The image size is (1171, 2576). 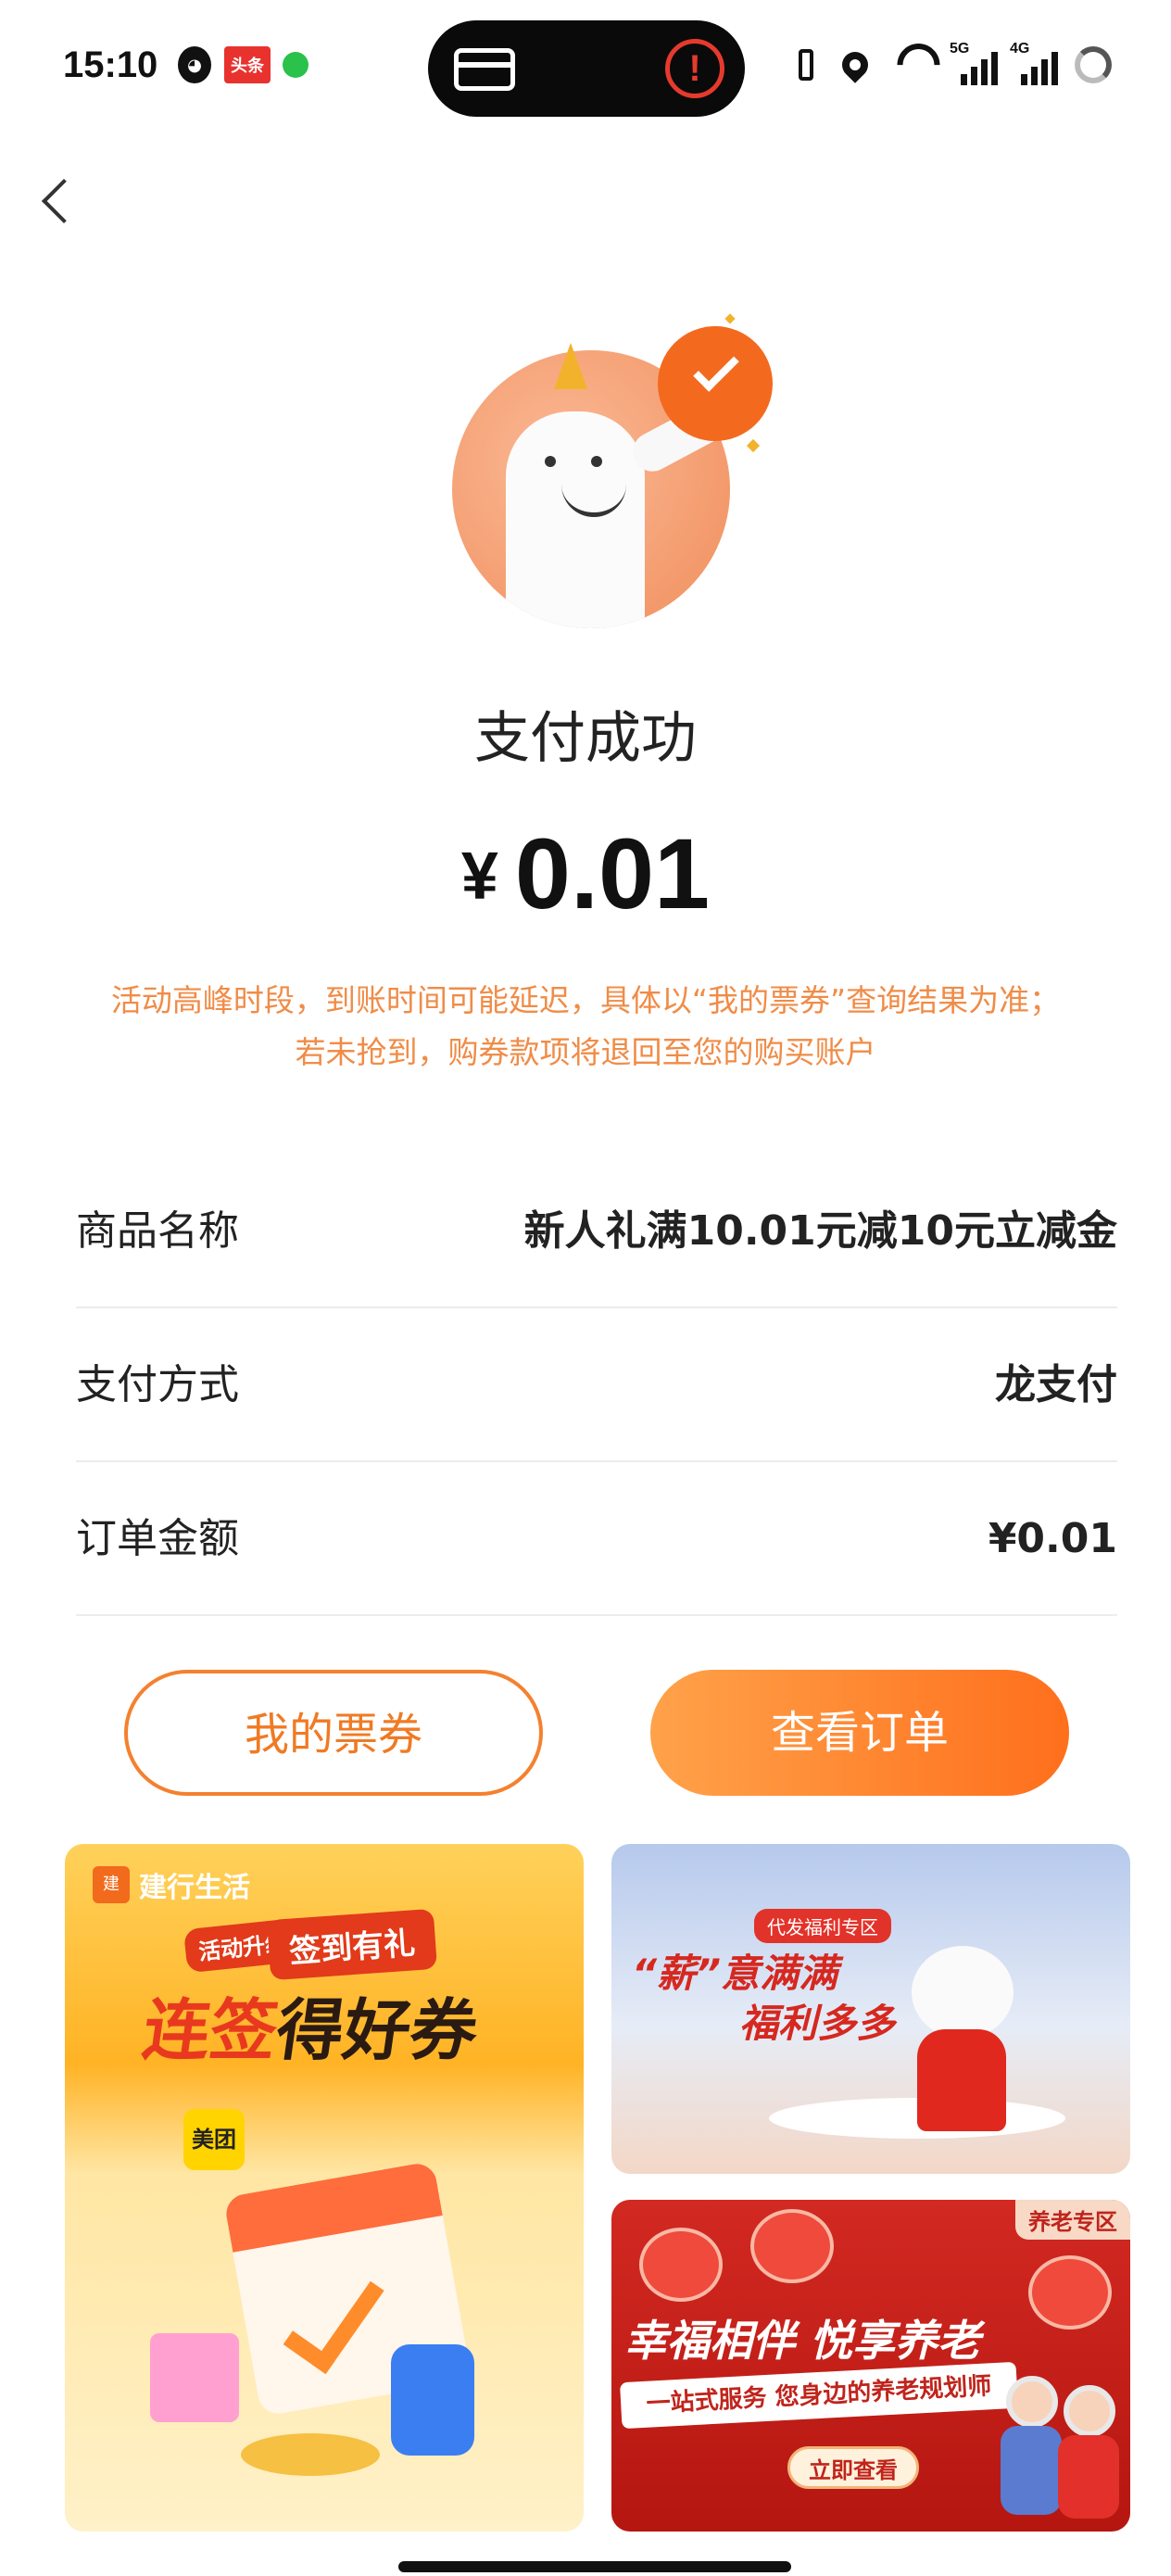 What do you see at coordinates (803, 2341) in the screenshot?
I see `elderly-headline: 幸福相伴 悦享养老` at bounding box center [803, 2341].